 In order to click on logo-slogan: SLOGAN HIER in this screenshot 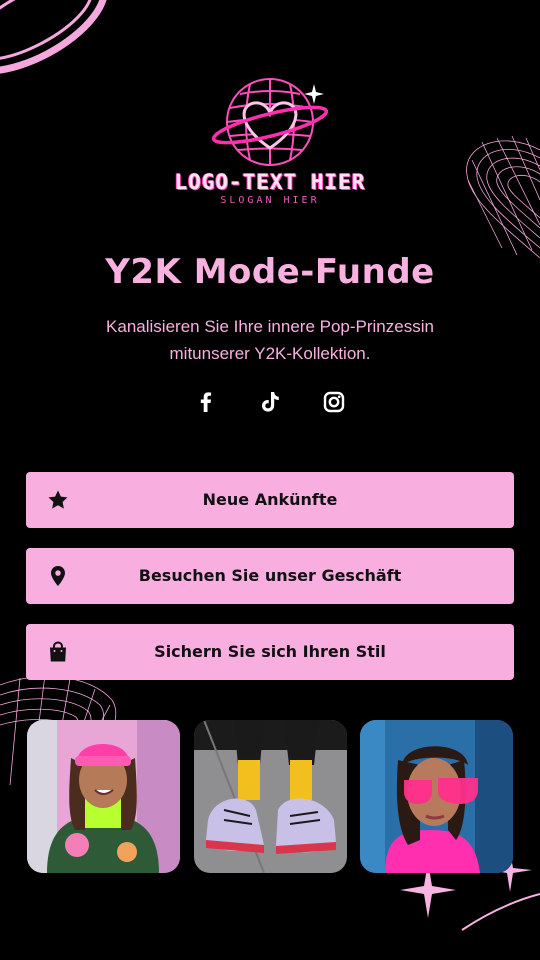, I will do `click(270, 200)`.